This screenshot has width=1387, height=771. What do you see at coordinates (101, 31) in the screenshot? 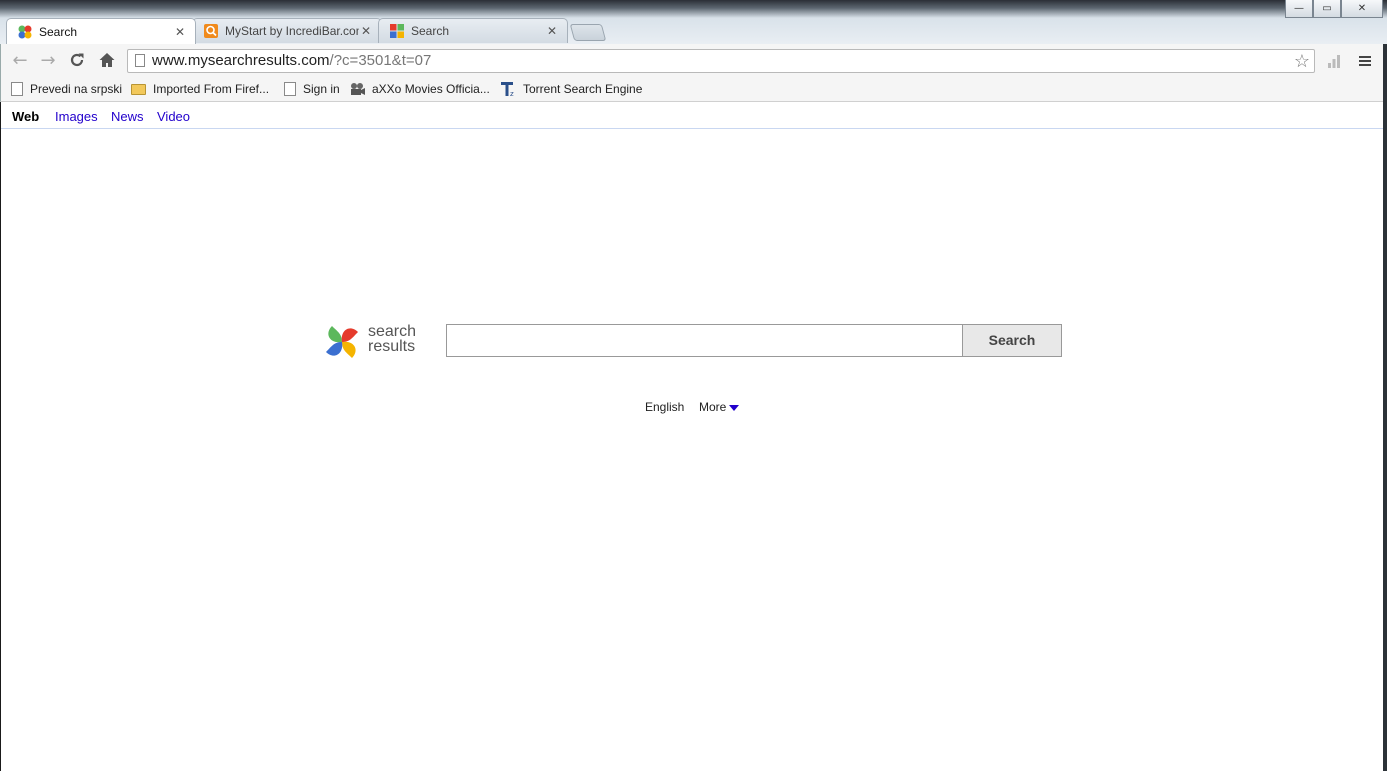
I see `tab-search-active: Search ✕` at bounding box center [101, 31].